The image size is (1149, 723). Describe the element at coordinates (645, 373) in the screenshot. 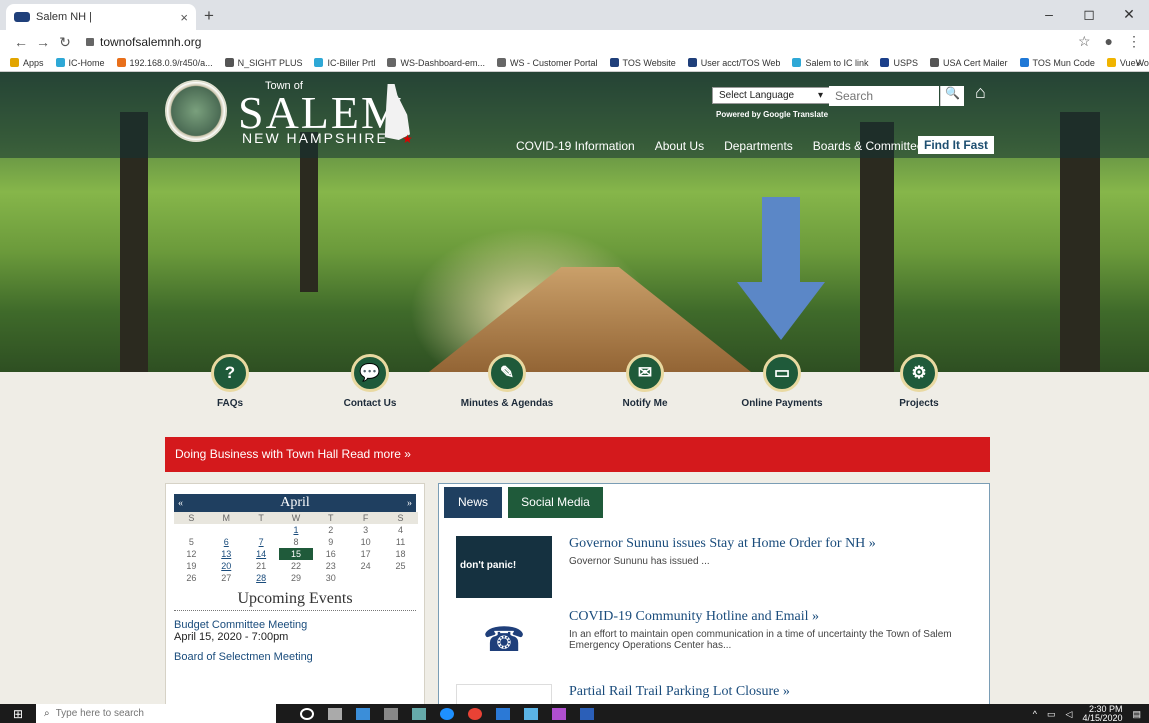

I see `envelope-icon: ✉` at that location.